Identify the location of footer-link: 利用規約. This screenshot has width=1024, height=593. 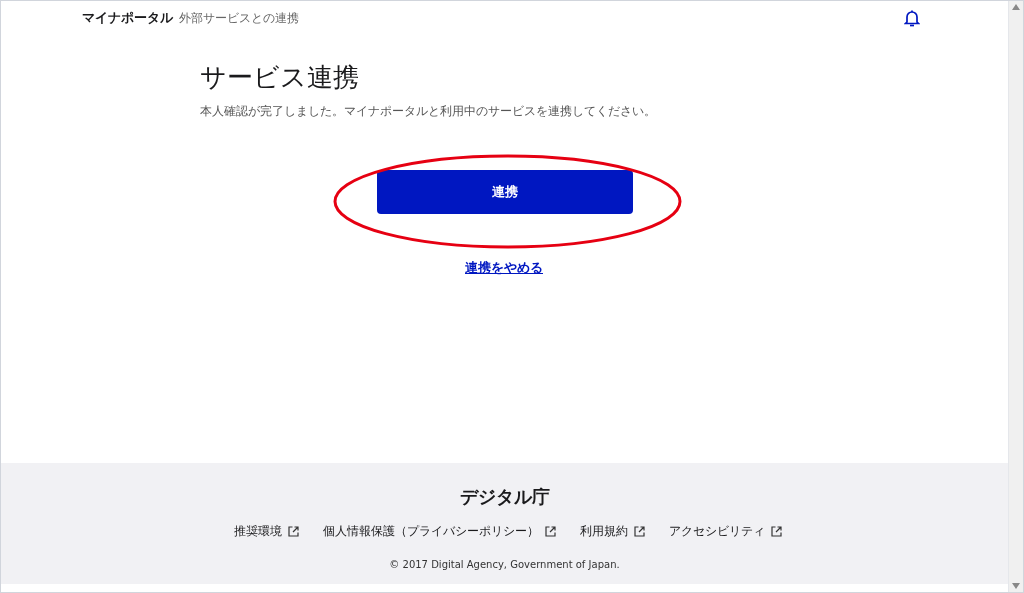
(612, 531).